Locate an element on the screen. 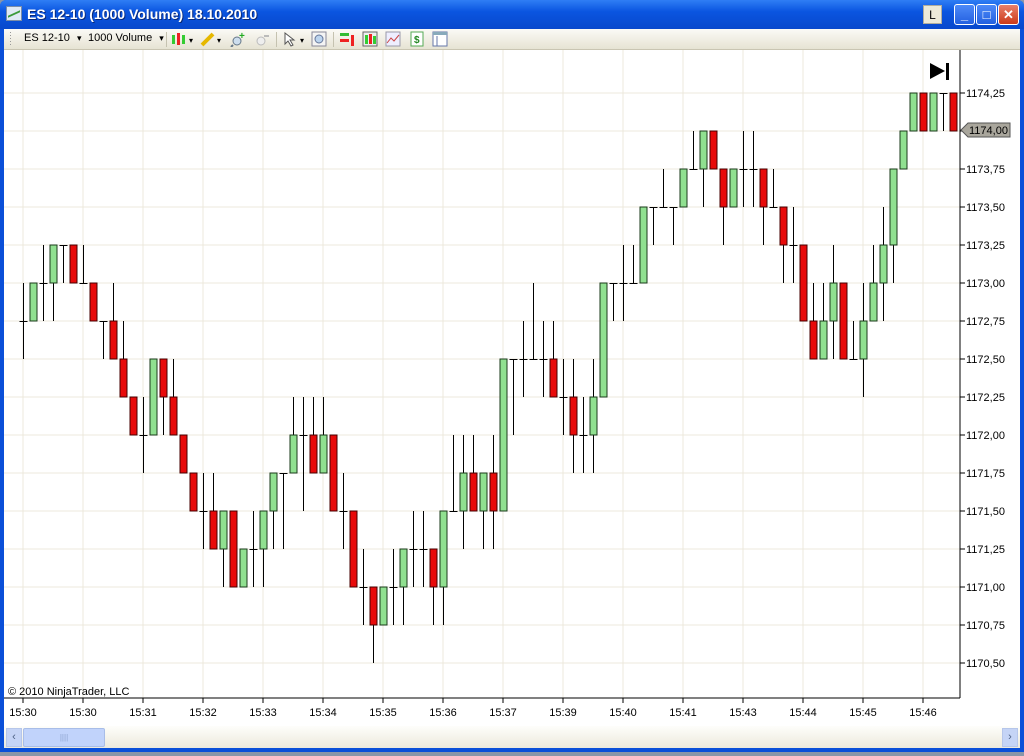 The width and height of the screenshot is (1024, 756). time-tick-label: 15:32 is located at coordinates (203, 713).